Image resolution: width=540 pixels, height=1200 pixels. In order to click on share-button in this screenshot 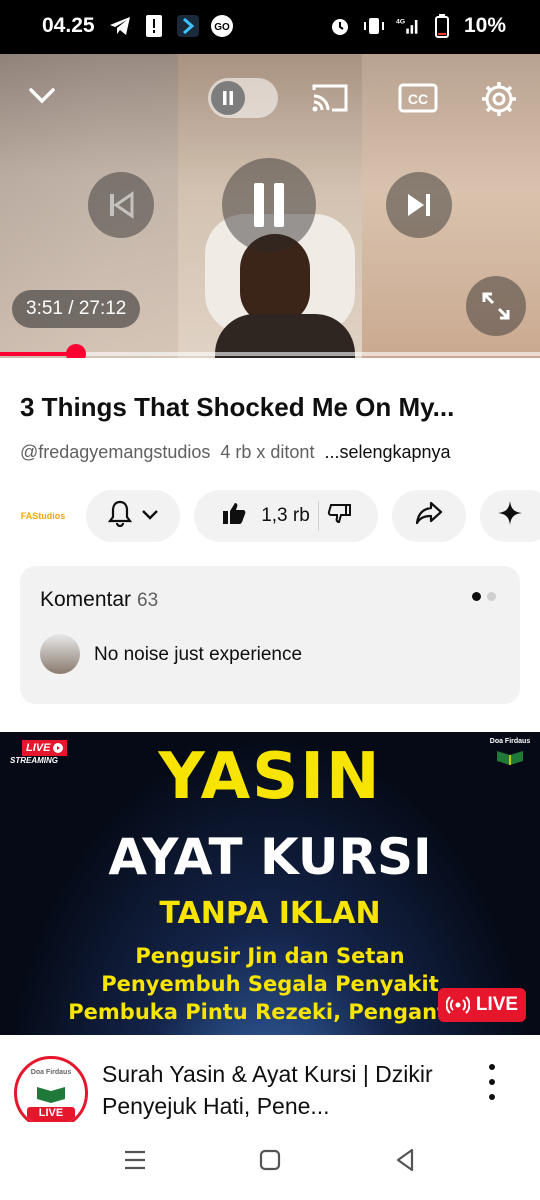, I will do `click(429, 516)`.